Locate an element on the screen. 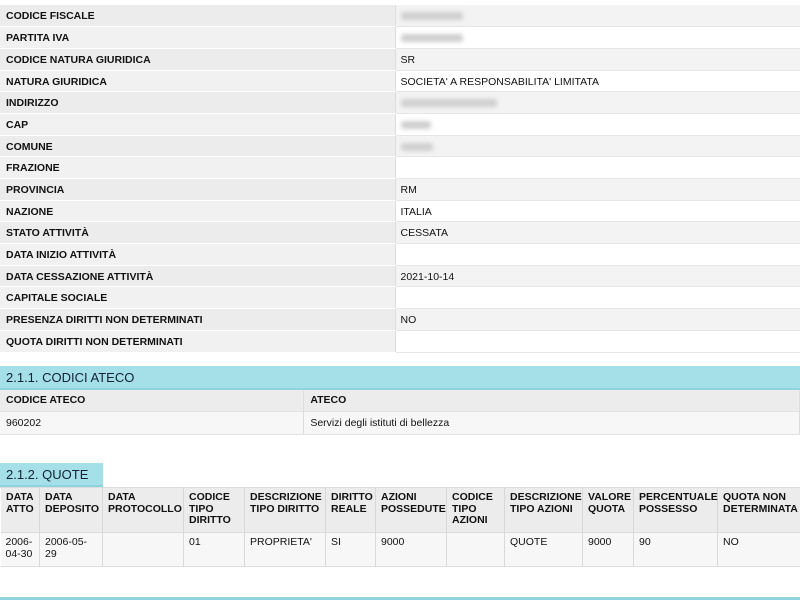 The height and width of the screenshot is (600, 800). quote-cell: 2006-04-30 is located at coordinates (20, 549).